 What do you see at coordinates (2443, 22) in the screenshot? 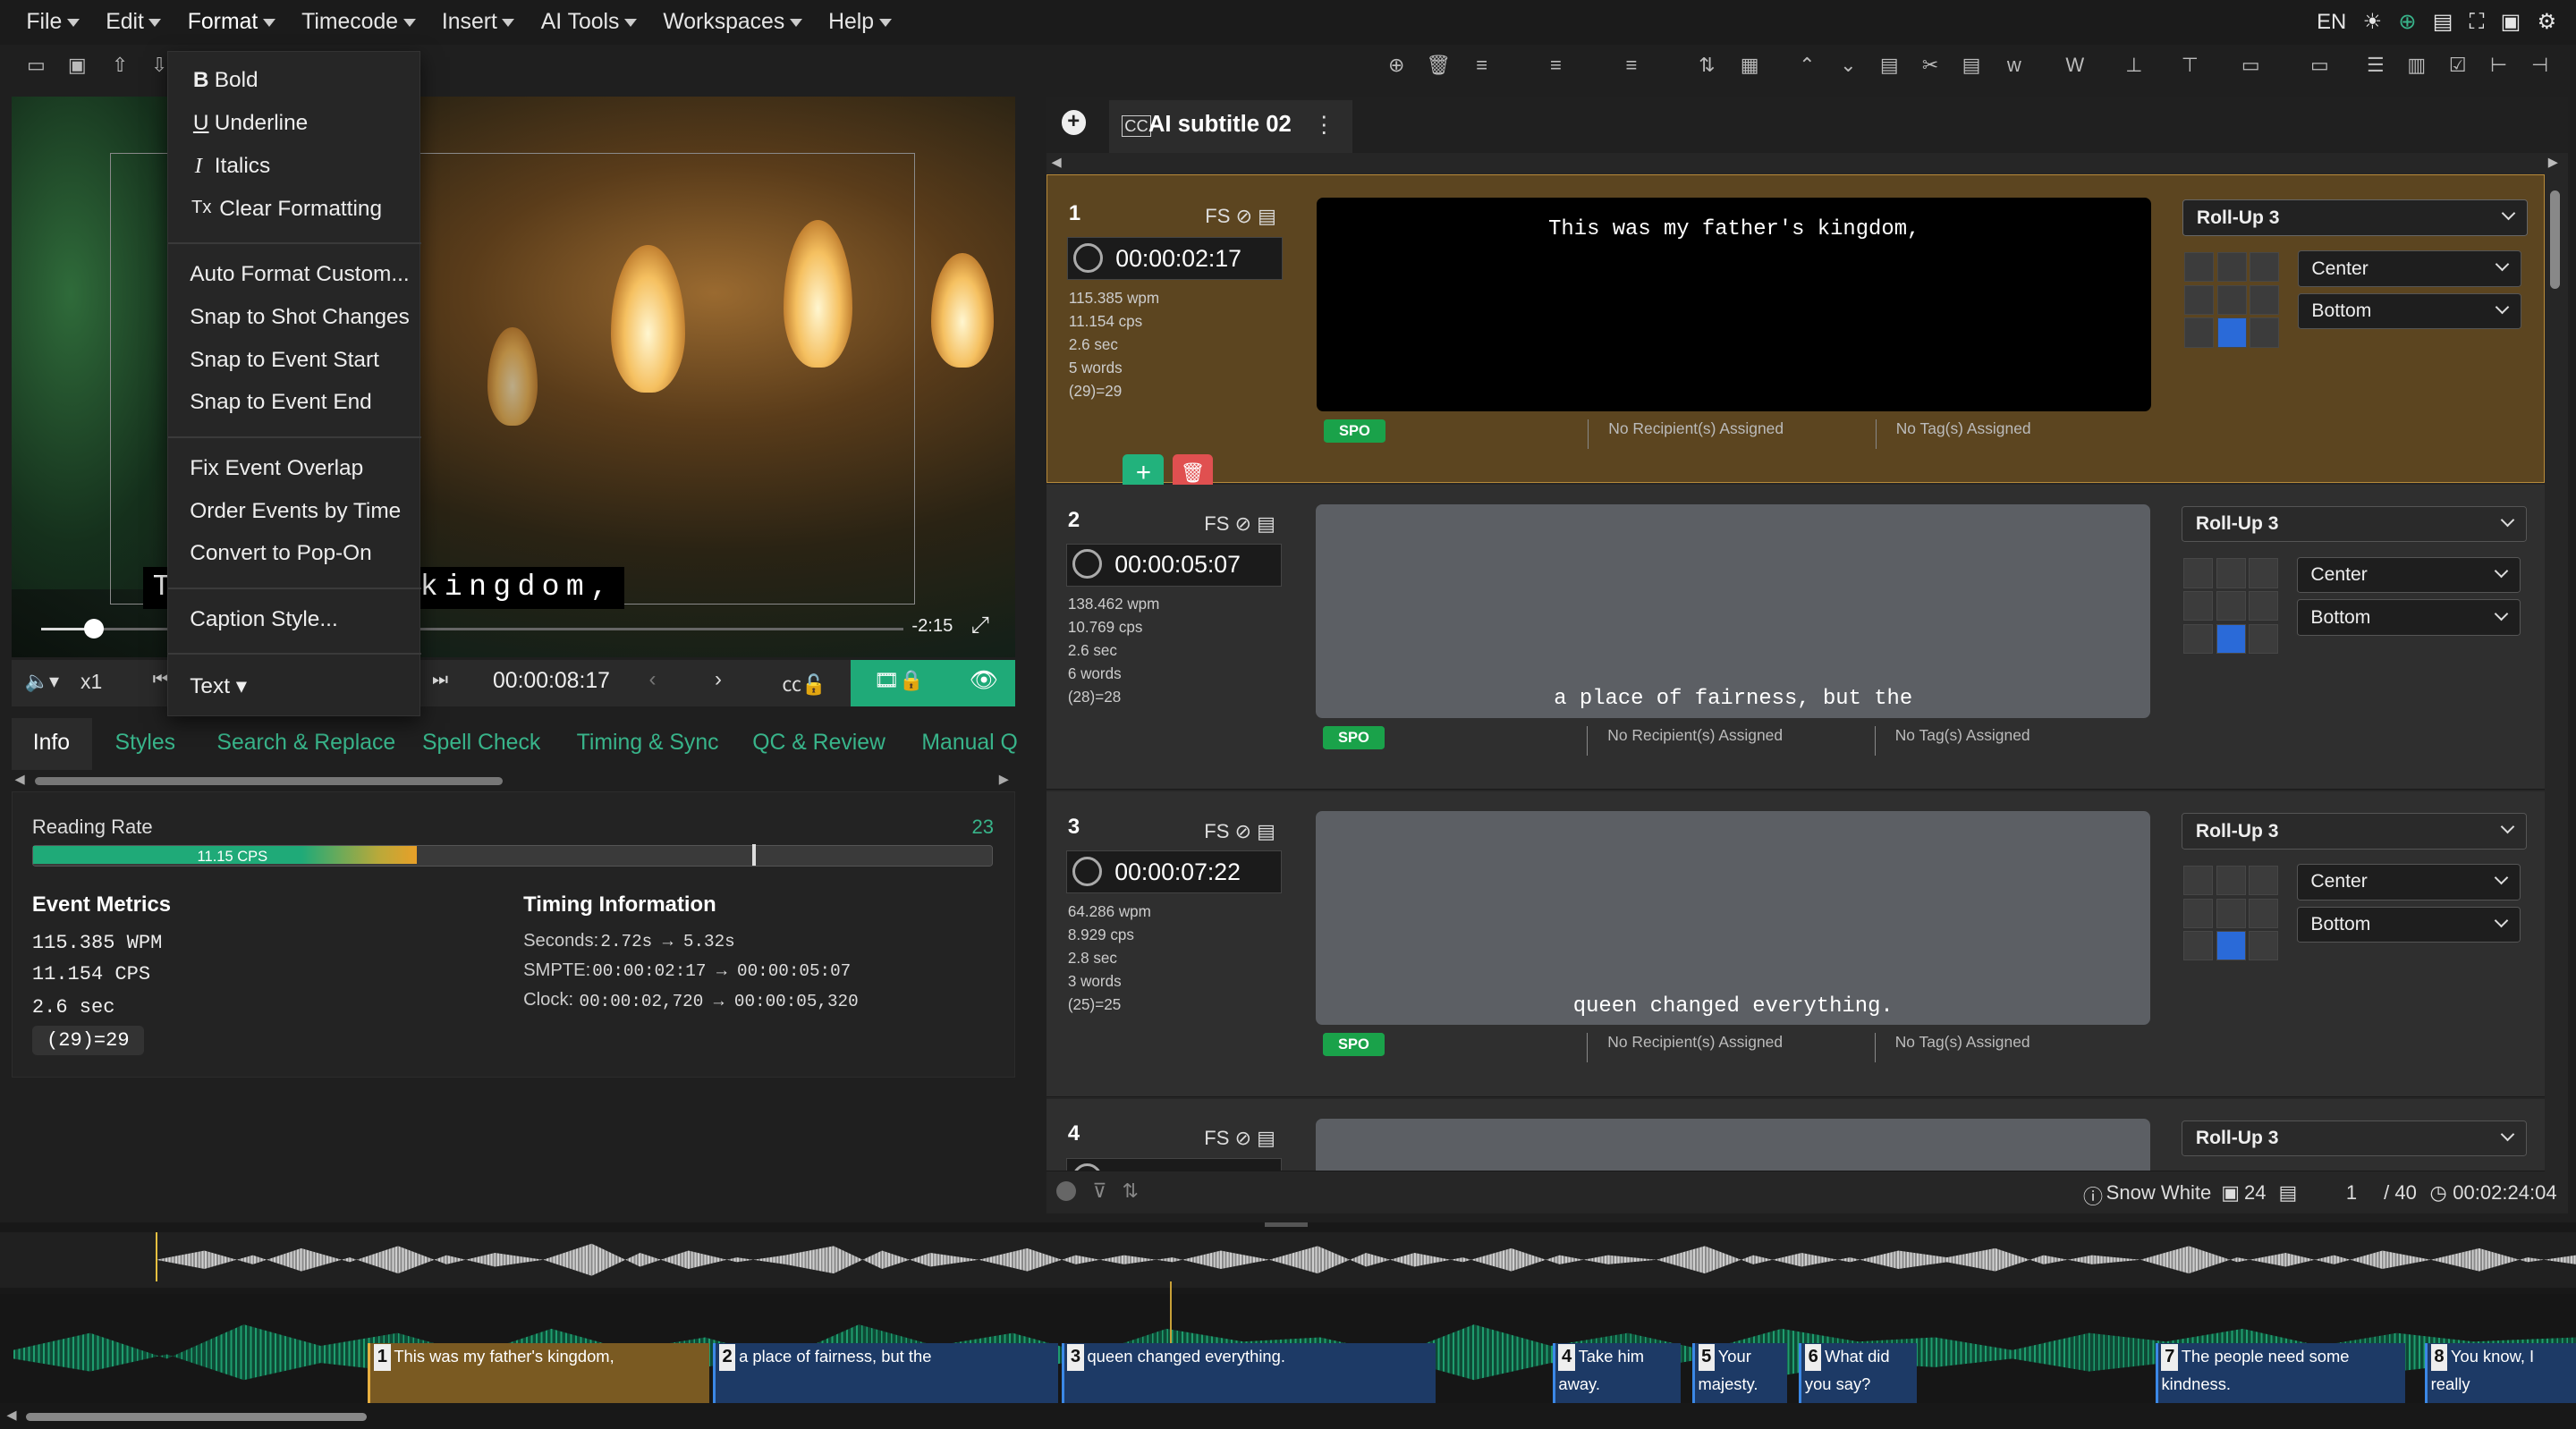
I see `layout-icon: ▤` at bounding box center [2443, 22].